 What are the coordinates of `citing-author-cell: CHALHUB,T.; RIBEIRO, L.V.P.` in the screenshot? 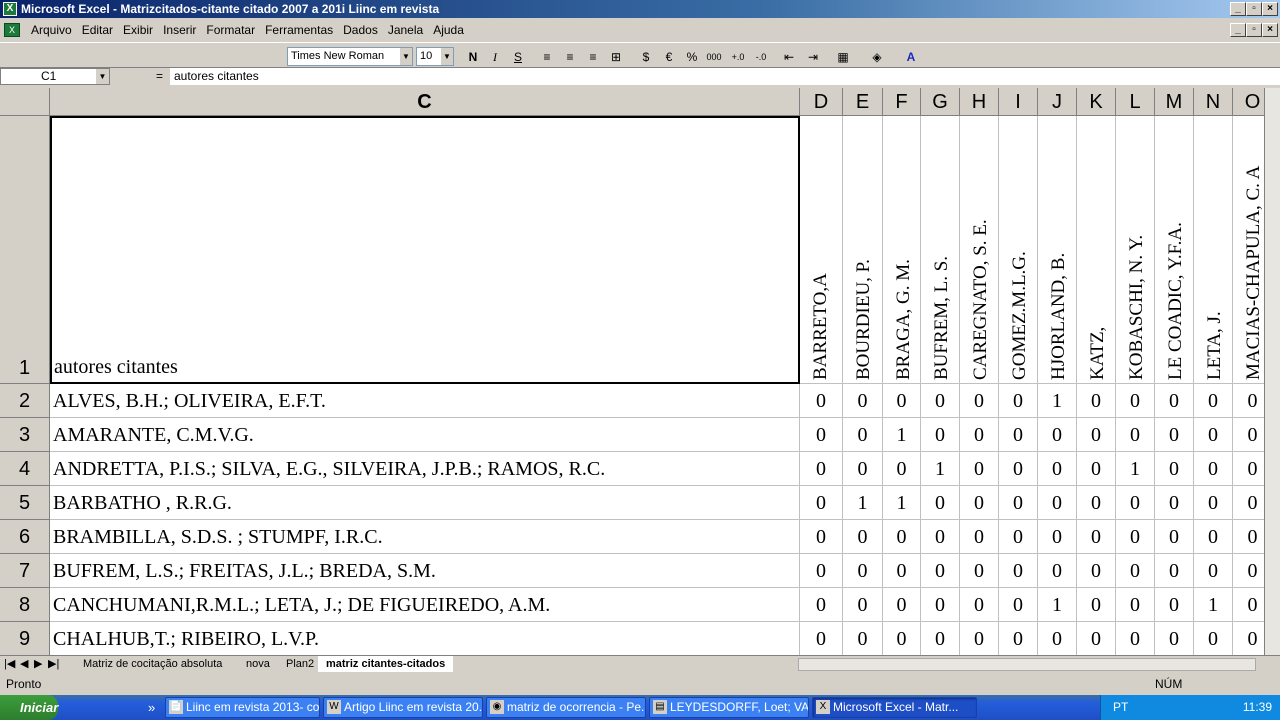 It's located at (425, 638).